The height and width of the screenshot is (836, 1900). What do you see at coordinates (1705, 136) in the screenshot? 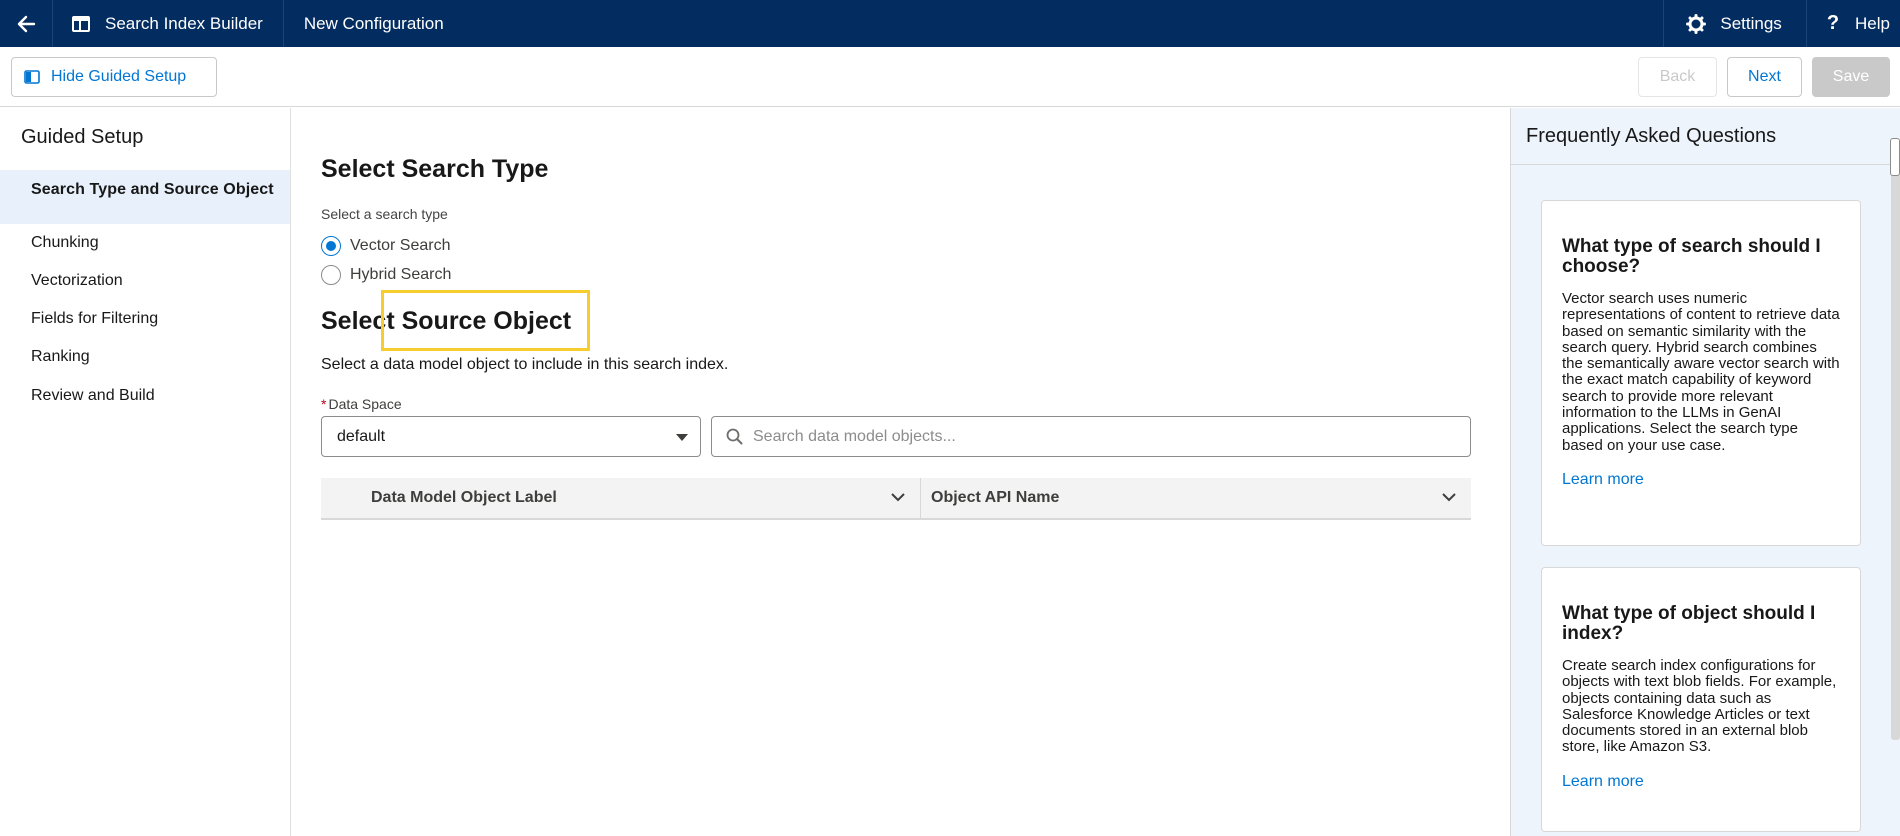
I see `faq-title: Frequently Asked Questions` at bounding box center [1705, 136].